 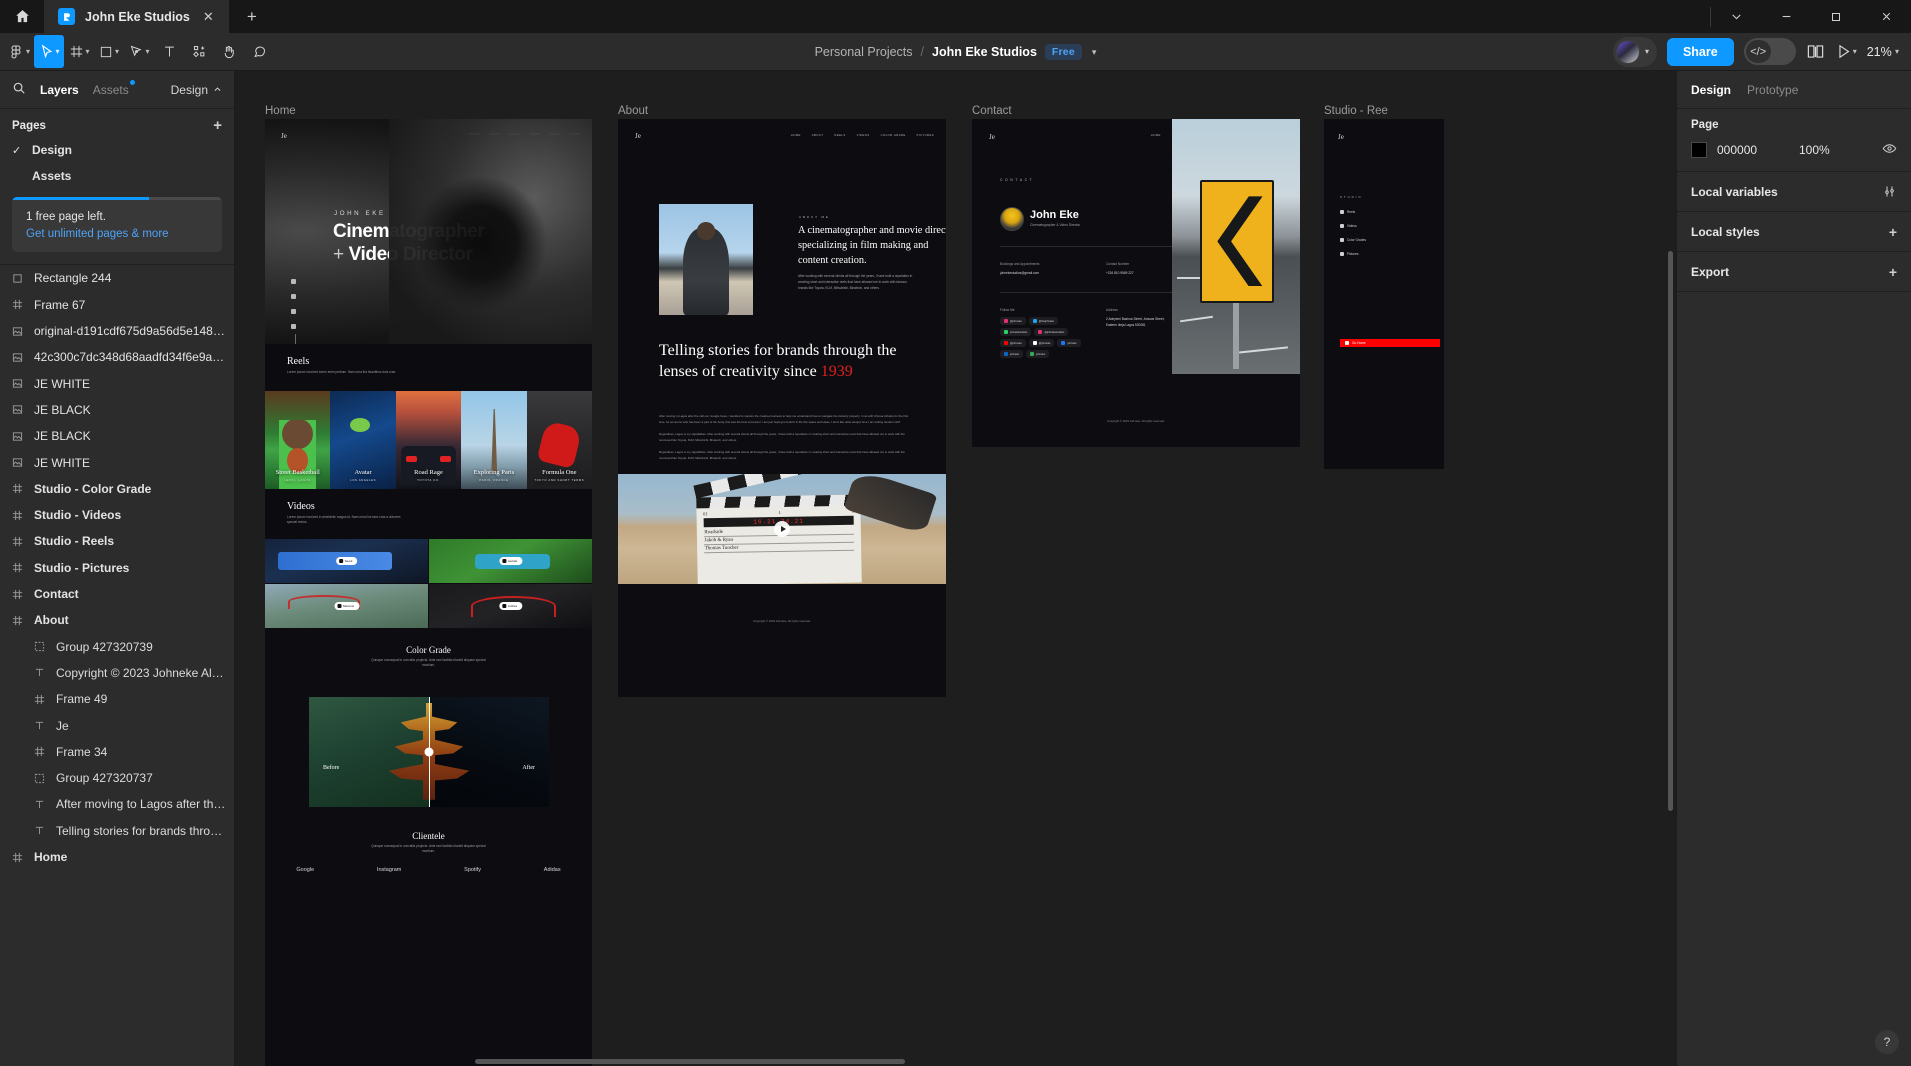 I want to click on library-button, so click(x=1815, y=51).